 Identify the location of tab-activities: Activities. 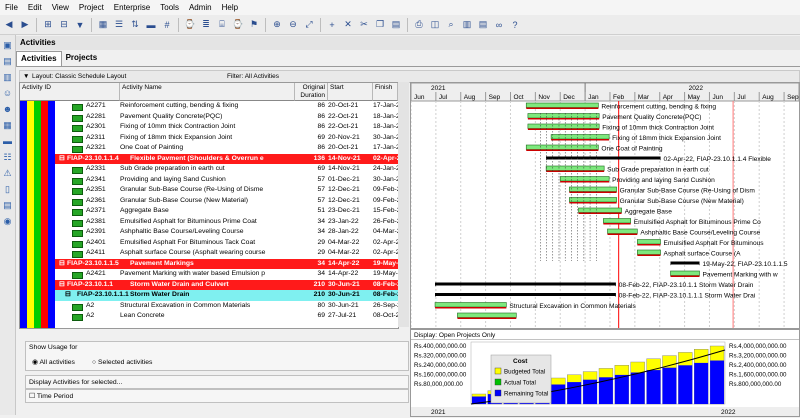
(39, 58).